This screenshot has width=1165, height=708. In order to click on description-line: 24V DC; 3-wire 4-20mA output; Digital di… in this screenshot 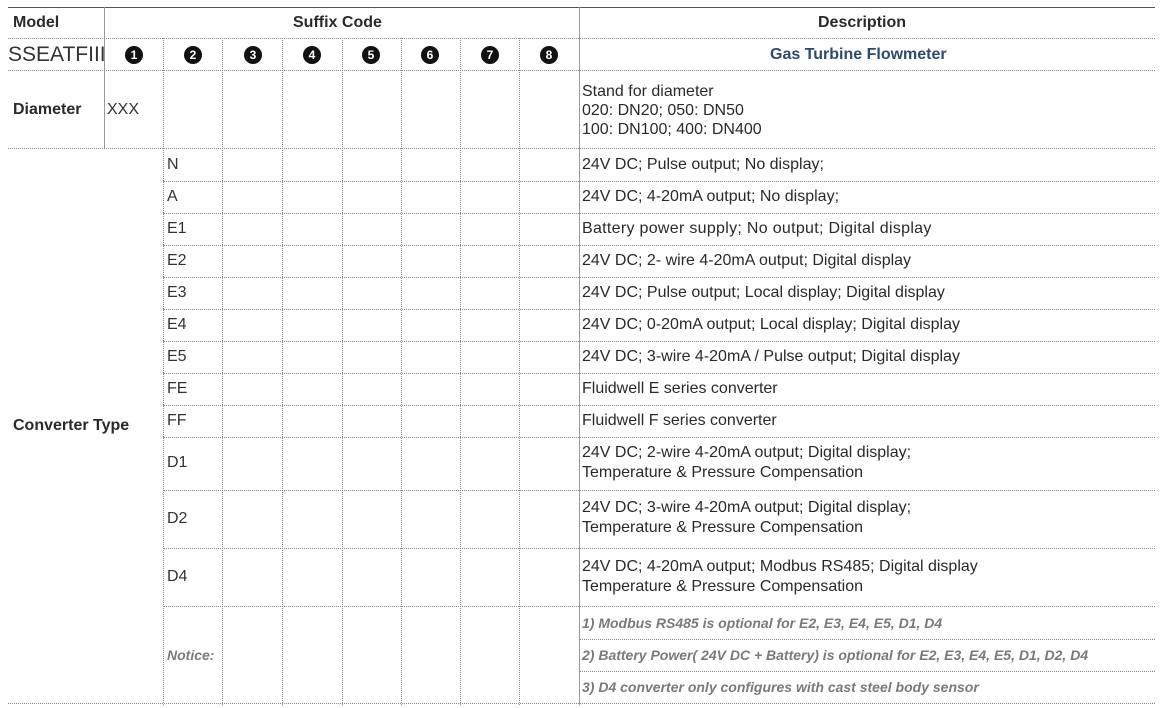, I will do `click(747, 507)`.